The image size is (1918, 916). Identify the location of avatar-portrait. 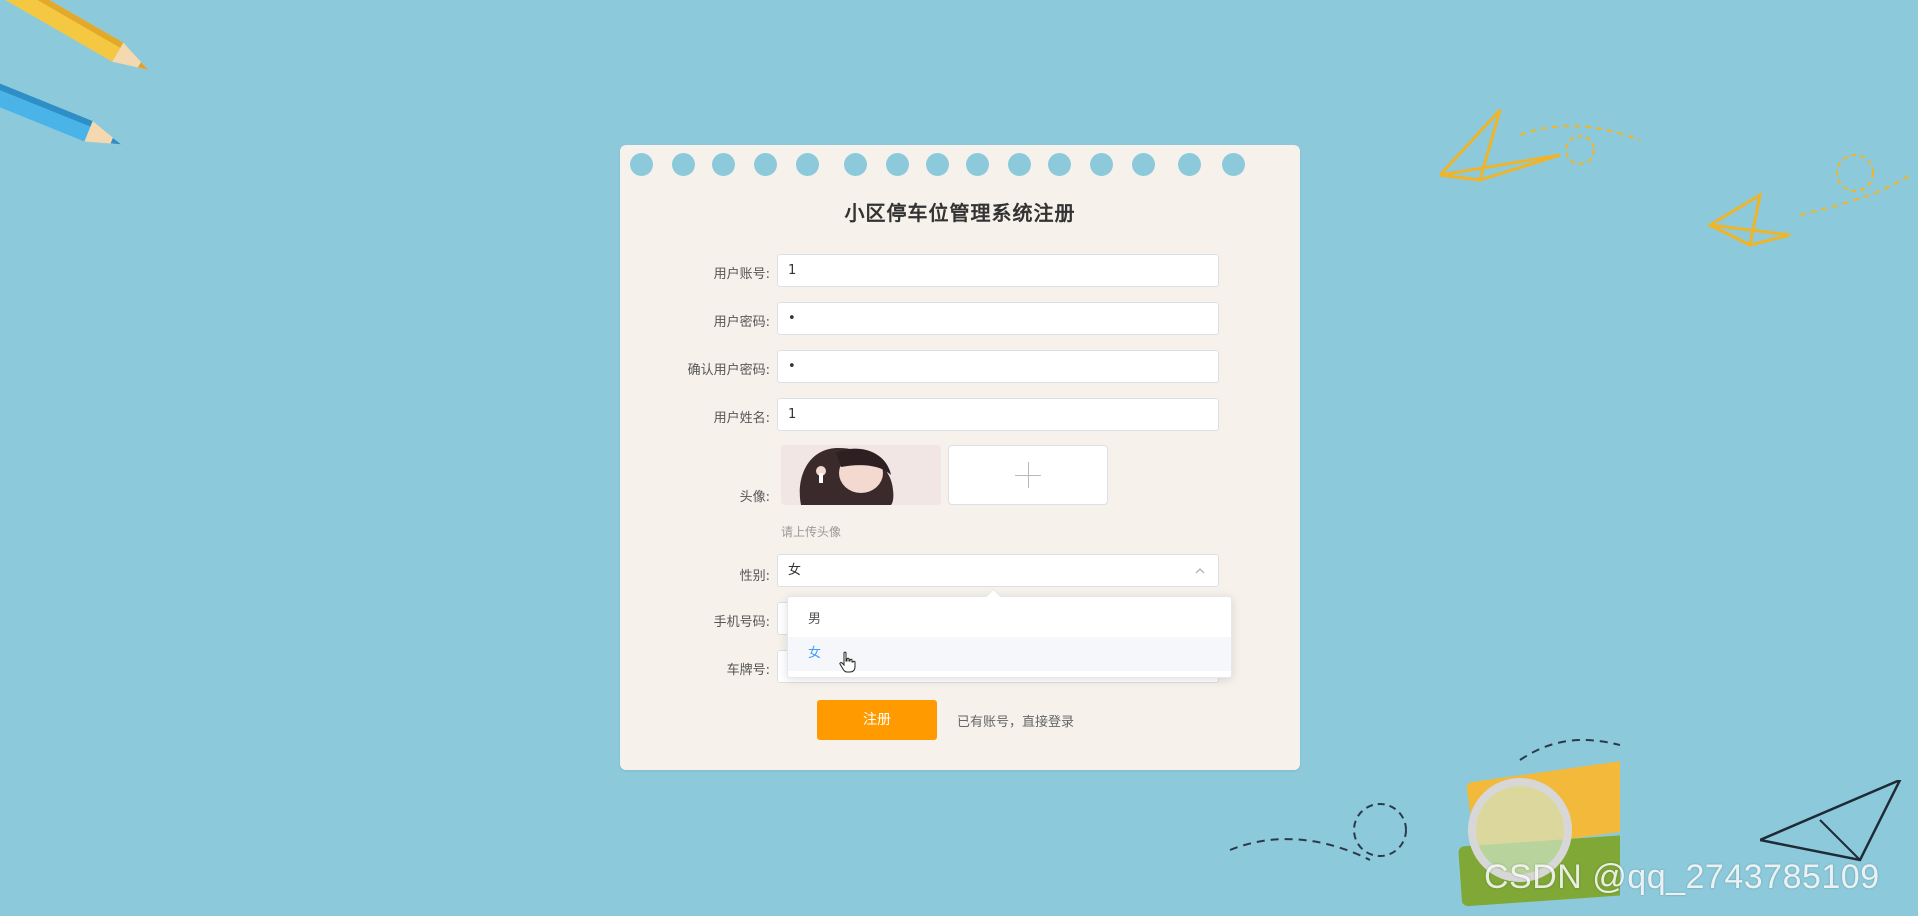
(861, 475).